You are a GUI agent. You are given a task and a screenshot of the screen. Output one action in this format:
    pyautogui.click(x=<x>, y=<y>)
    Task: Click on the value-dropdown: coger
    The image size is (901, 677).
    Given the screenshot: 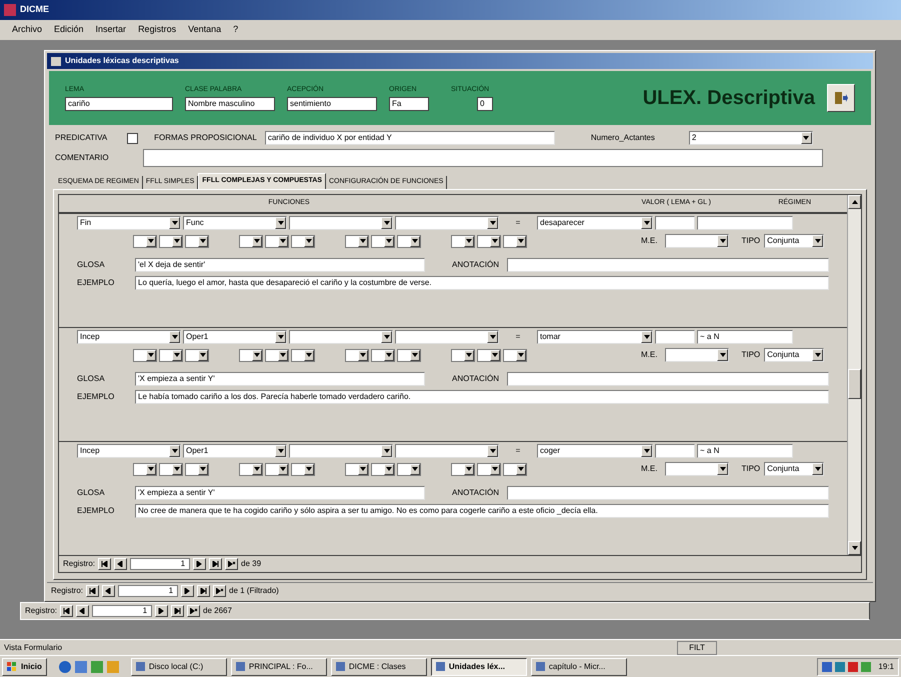 What is the action you would take?
    pyautogui.click(x=595, y=451)
    